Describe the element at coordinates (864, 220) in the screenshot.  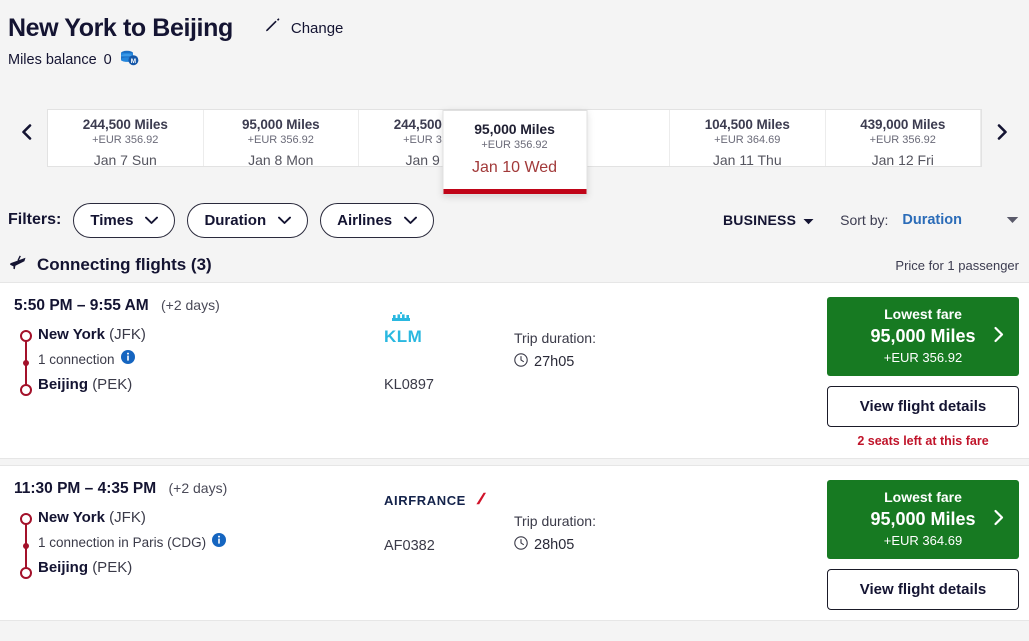
I see `sort-by-label: Sort by:` at that location.